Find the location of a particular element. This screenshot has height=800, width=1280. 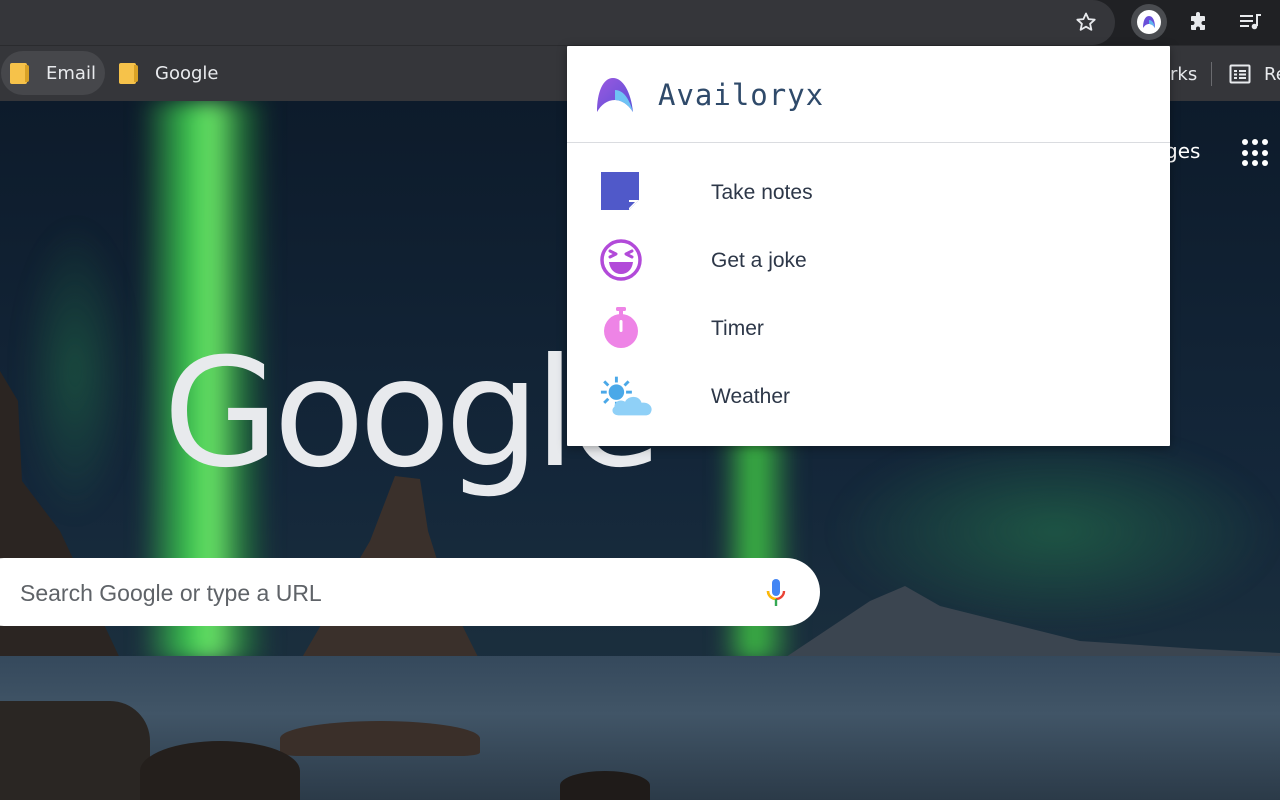

bookmark-folder-email: Email is located at coordinates (53, 73).